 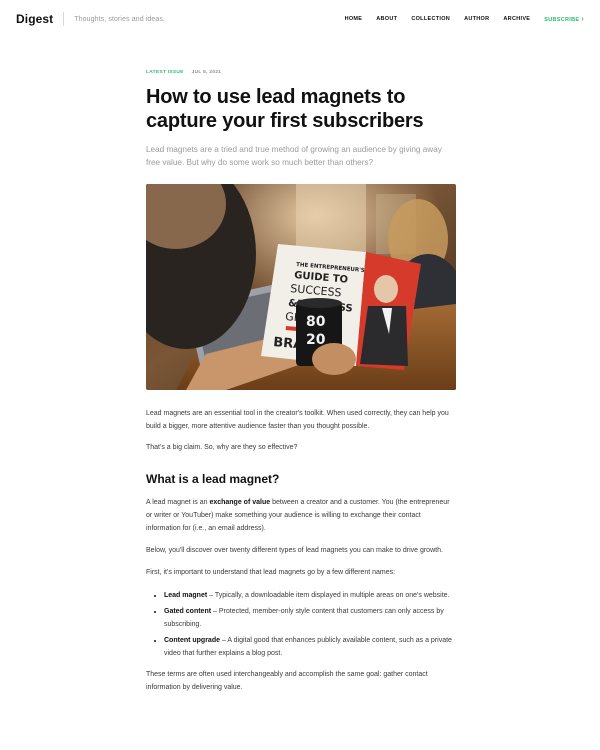 I want to click on header-divider, so click(x=64, y=19).